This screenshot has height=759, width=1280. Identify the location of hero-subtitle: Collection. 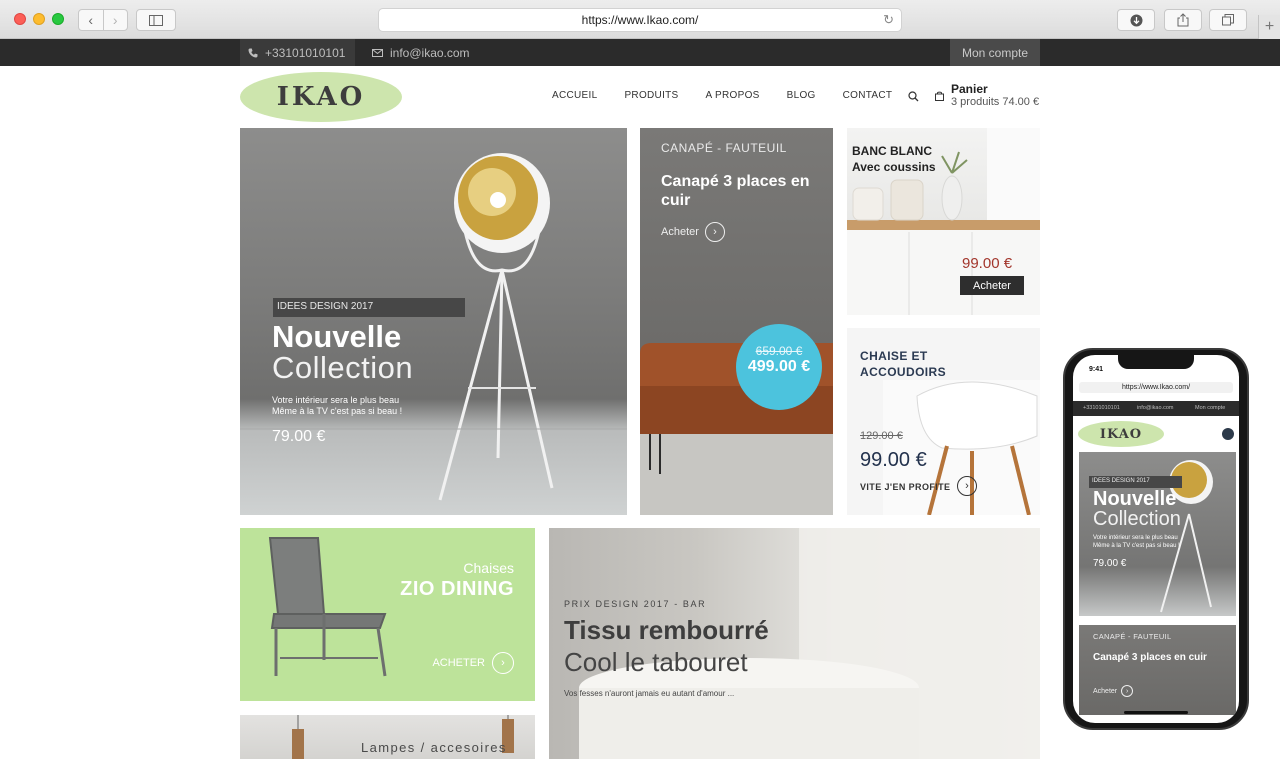
(343, 367).